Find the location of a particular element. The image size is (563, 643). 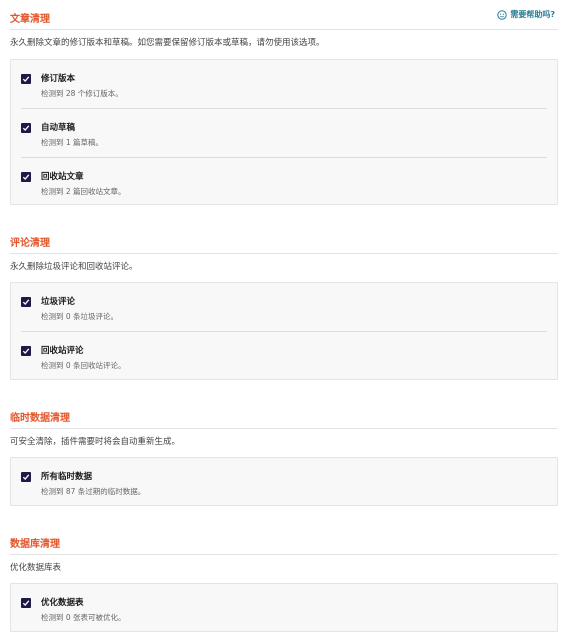

option-revisions: 修订版本 检测到 28 个修订版本。 is located at coordinates (284, 84).